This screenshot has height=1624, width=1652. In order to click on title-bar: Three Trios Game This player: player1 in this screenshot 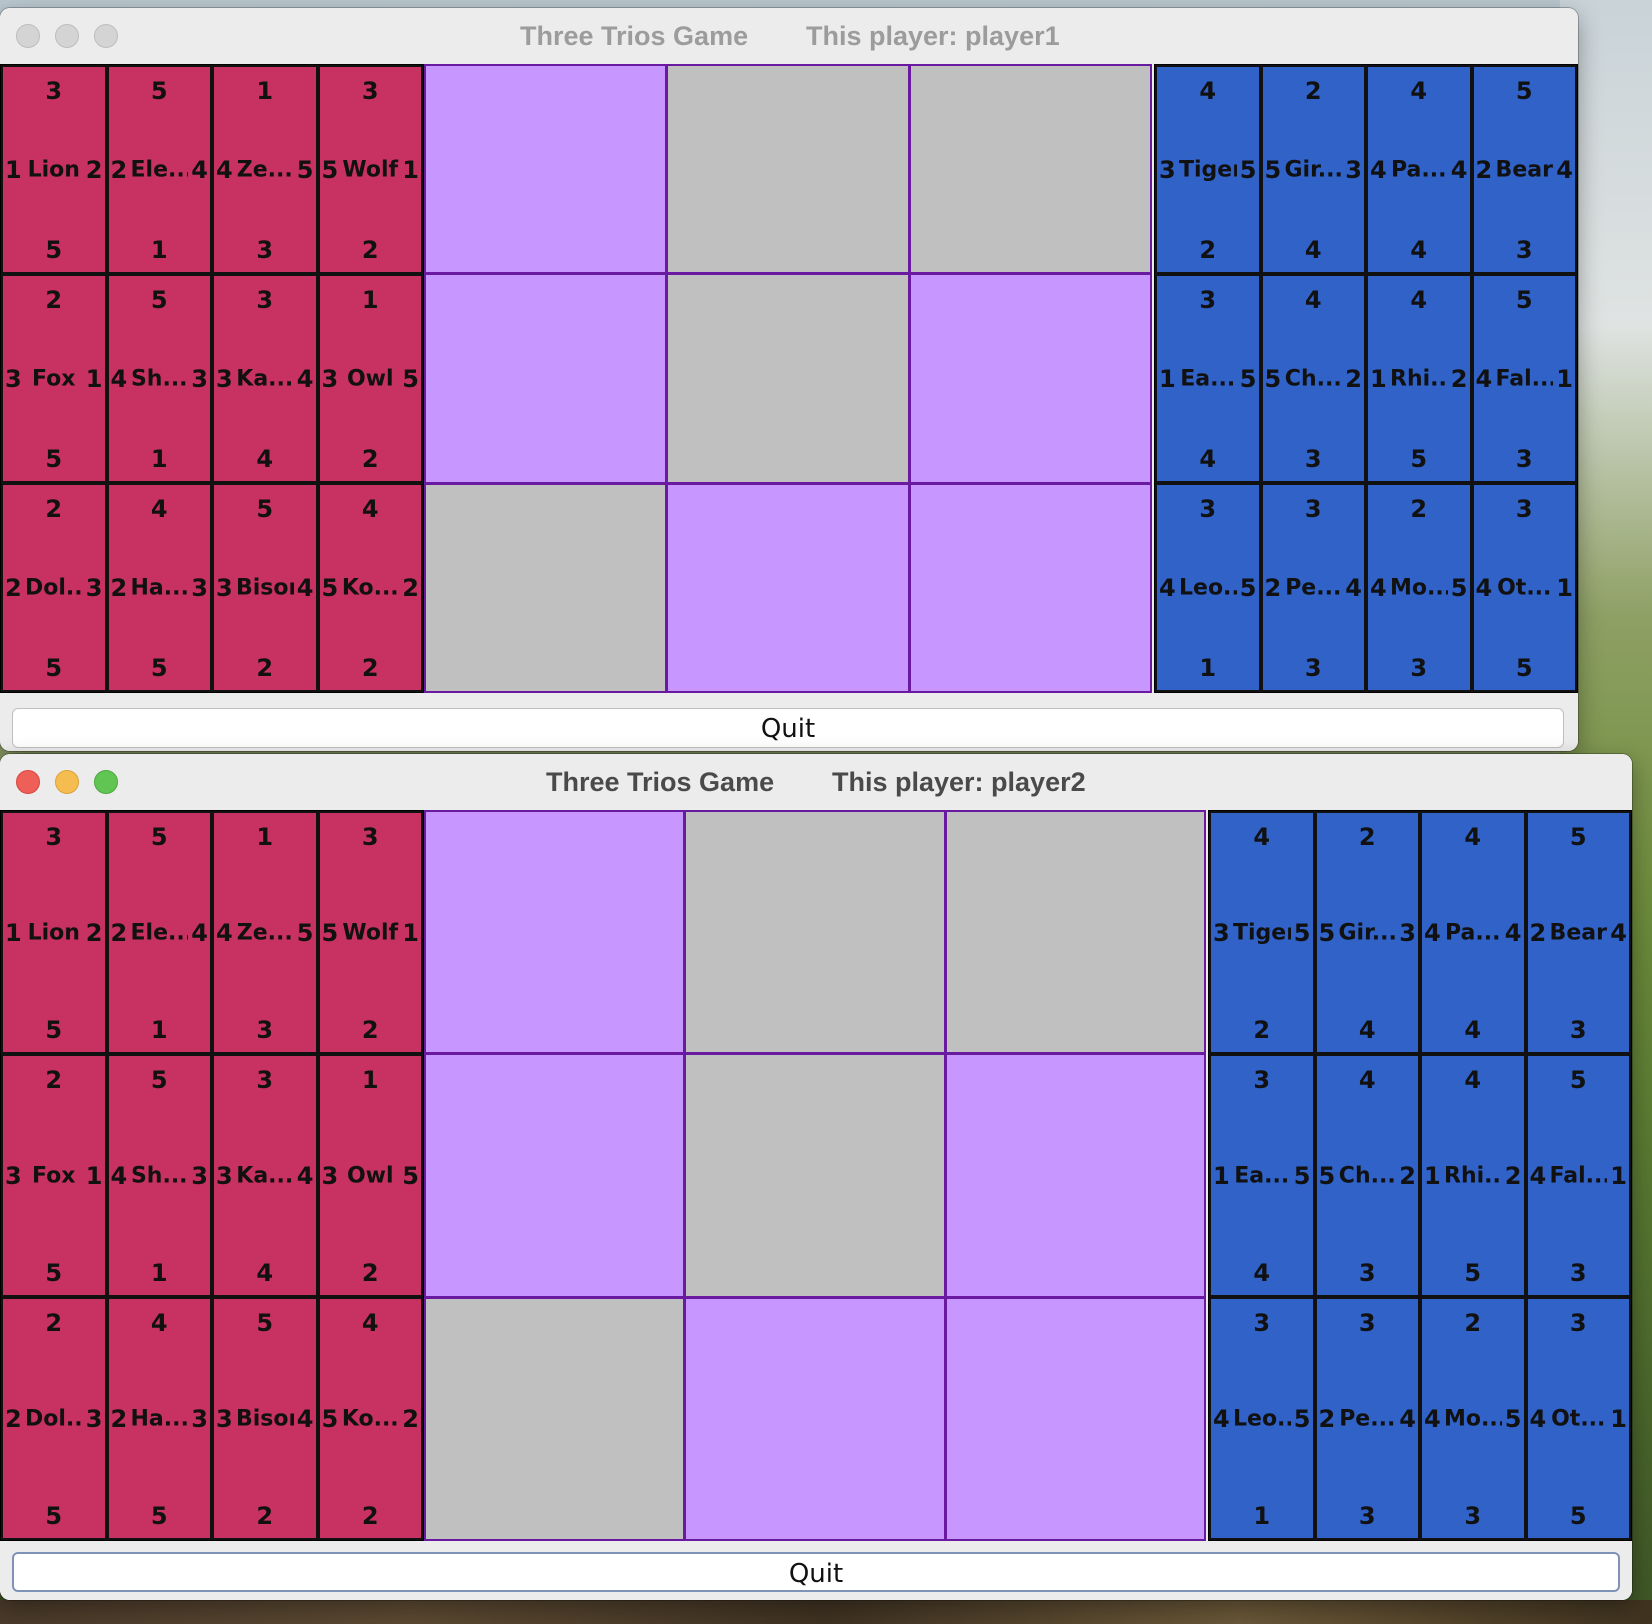, I will do `click(789, 36)`.